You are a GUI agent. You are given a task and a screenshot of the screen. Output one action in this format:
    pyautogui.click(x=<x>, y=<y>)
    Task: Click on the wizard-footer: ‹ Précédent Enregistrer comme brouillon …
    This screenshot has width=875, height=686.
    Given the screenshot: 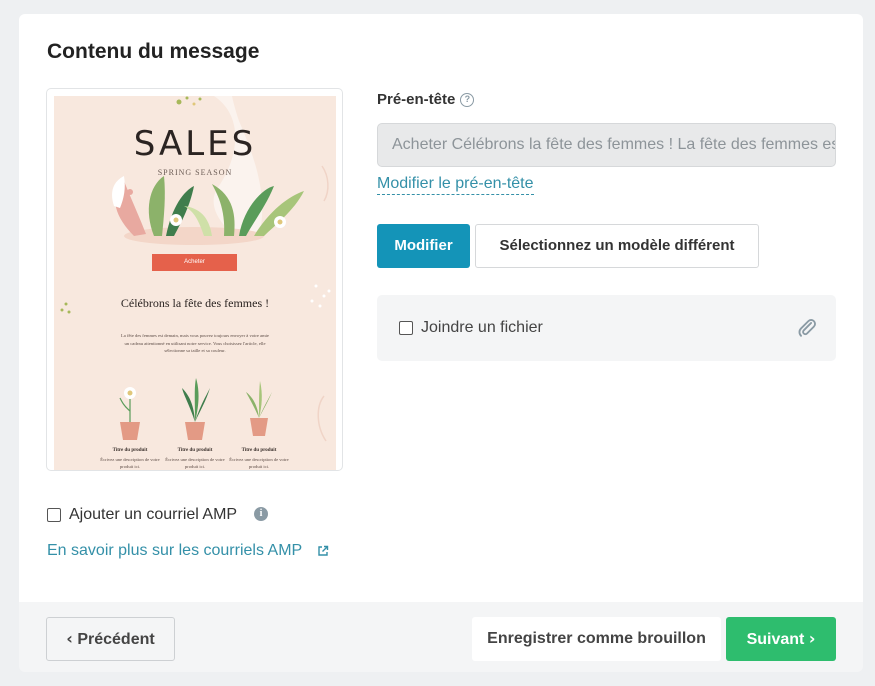 What is the action you would take?
    pyautogui.click(x=441, y=637)
    